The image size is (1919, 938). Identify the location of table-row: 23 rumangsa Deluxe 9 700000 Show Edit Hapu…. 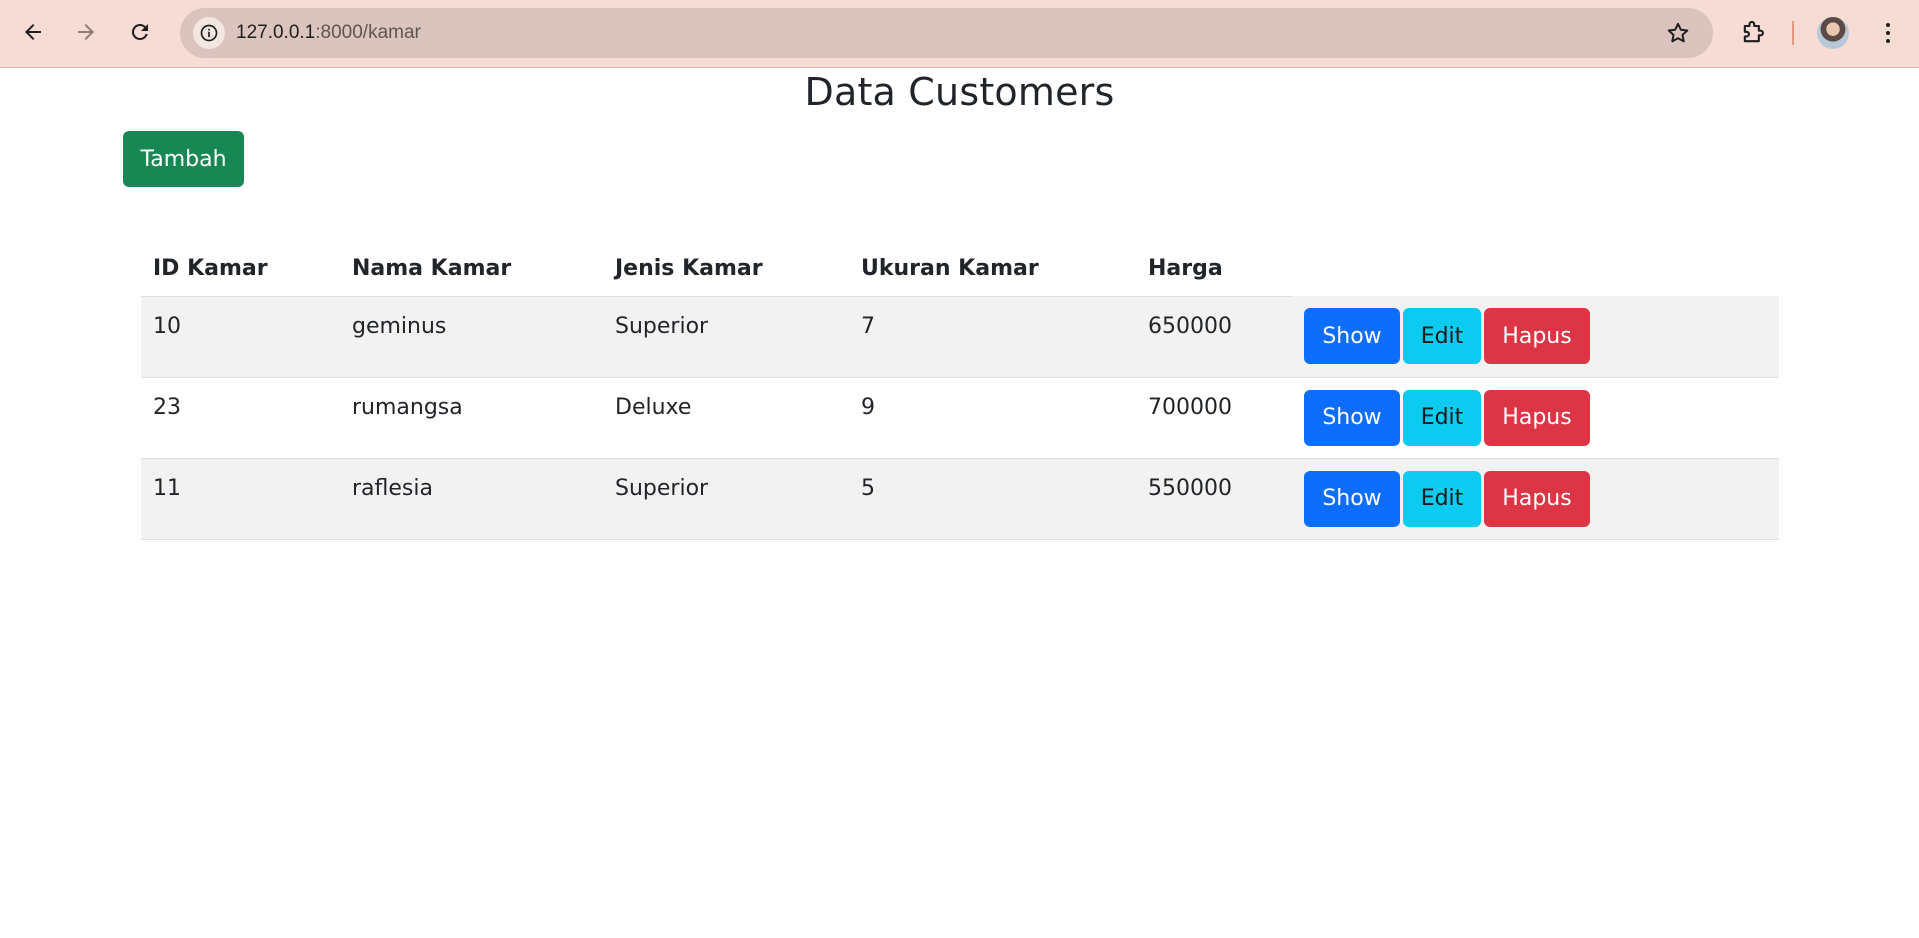
(960, 418).